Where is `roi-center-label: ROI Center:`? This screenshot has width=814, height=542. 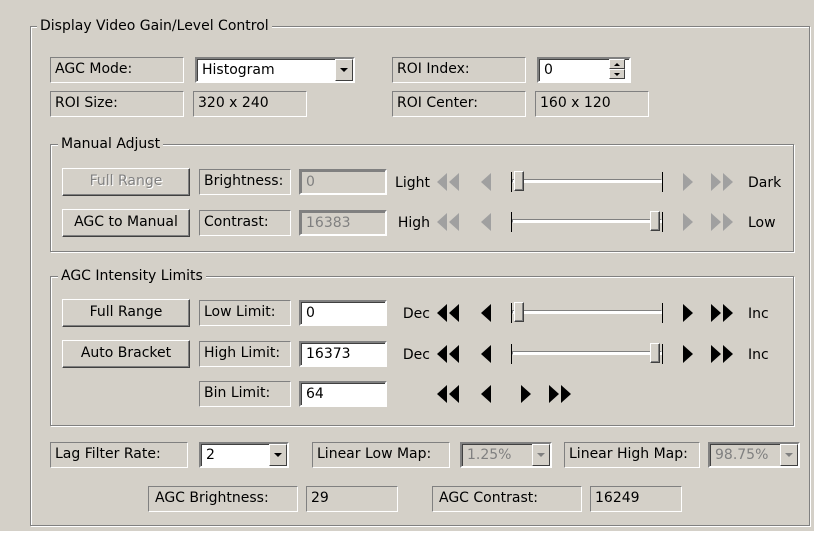
roi-center-label: ROI Center: is located at coordinates (459, 104).